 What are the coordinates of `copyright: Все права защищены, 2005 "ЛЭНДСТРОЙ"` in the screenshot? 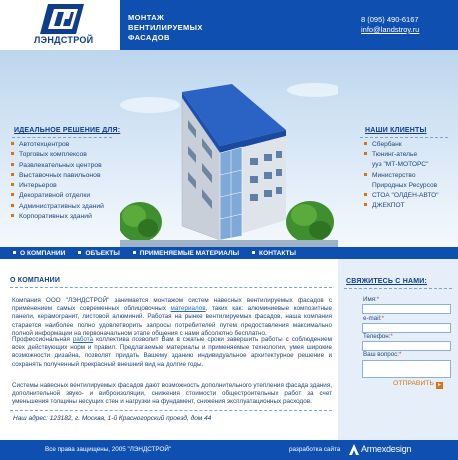 It's located at (108, 449).